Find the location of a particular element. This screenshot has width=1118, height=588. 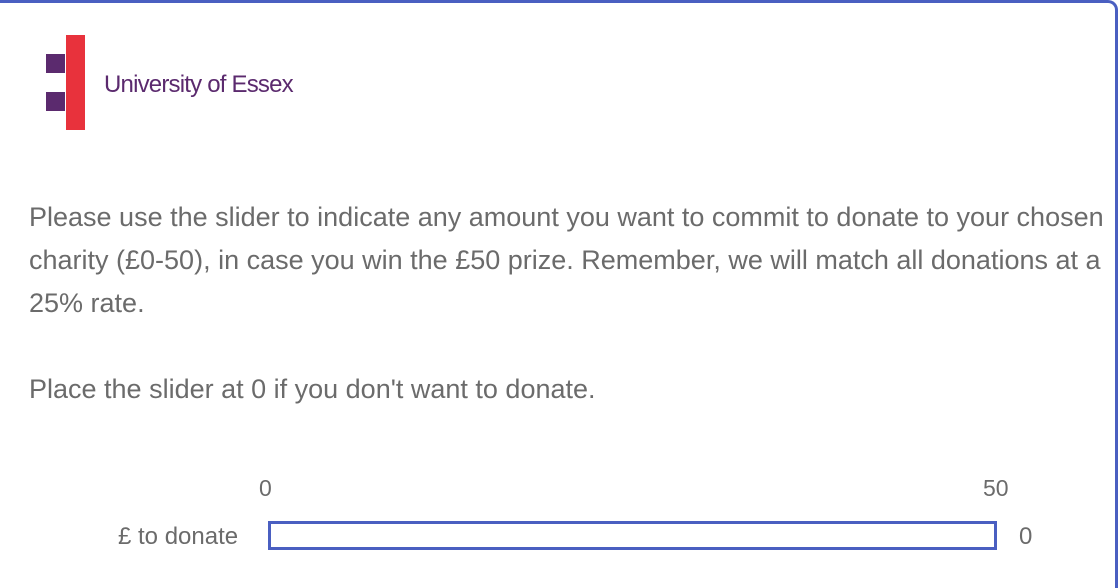

donation-slider is located at coordinates (632, 535).